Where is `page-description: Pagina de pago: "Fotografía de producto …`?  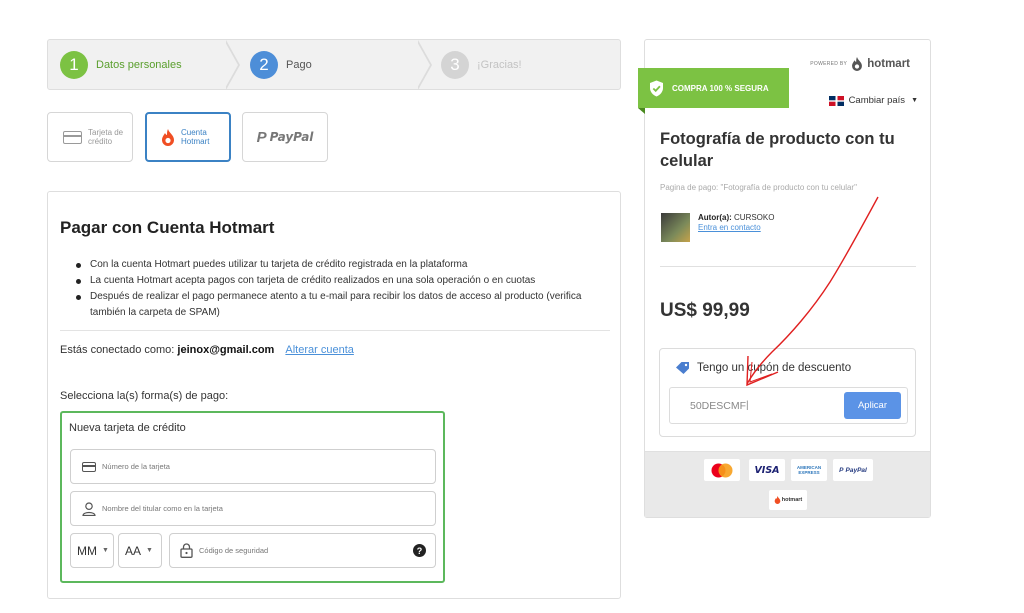
page-description: Pagina de pago: "Fotografía de producto … is located at coordinates (758, 187).